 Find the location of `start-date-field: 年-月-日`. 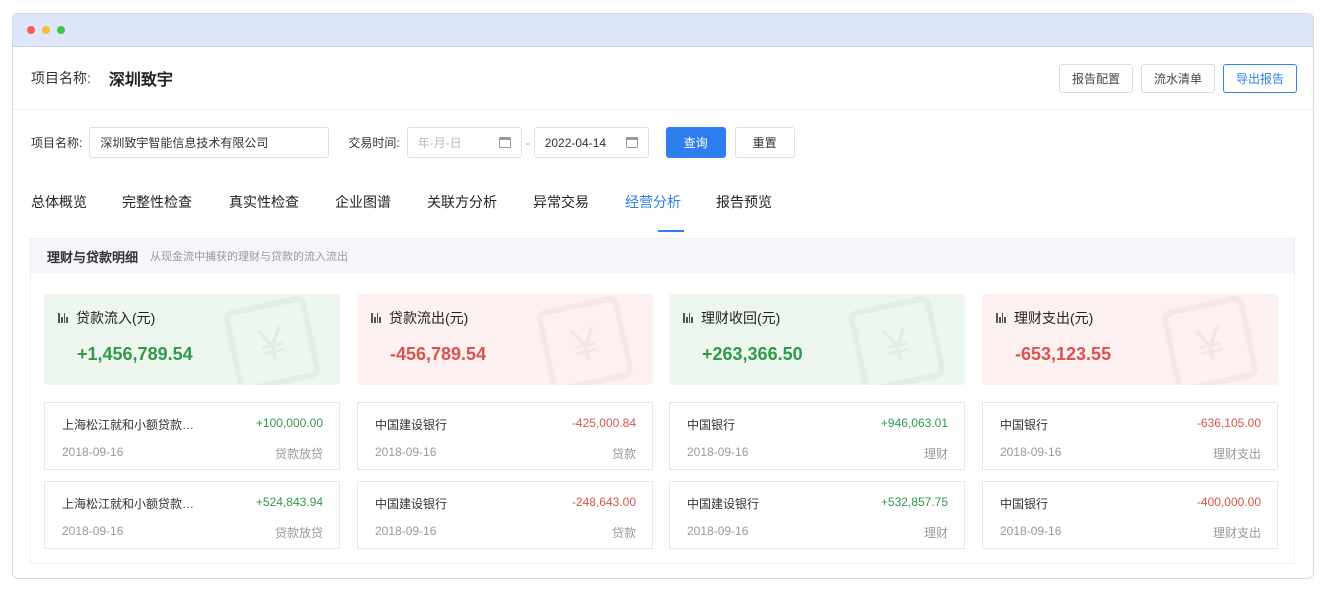

start-date-field: 年-月-日 is located at coordinates (464, 142).